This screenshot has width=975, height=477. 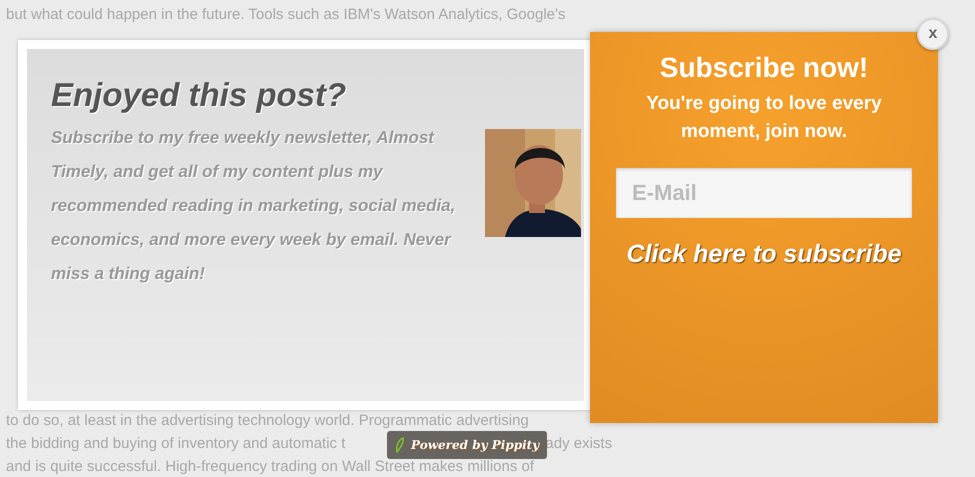 What do you see at coordinates (475, 445) in the screenshot?
I see `badge-text: Powered by Pippity` at bounding box center [475, 445].